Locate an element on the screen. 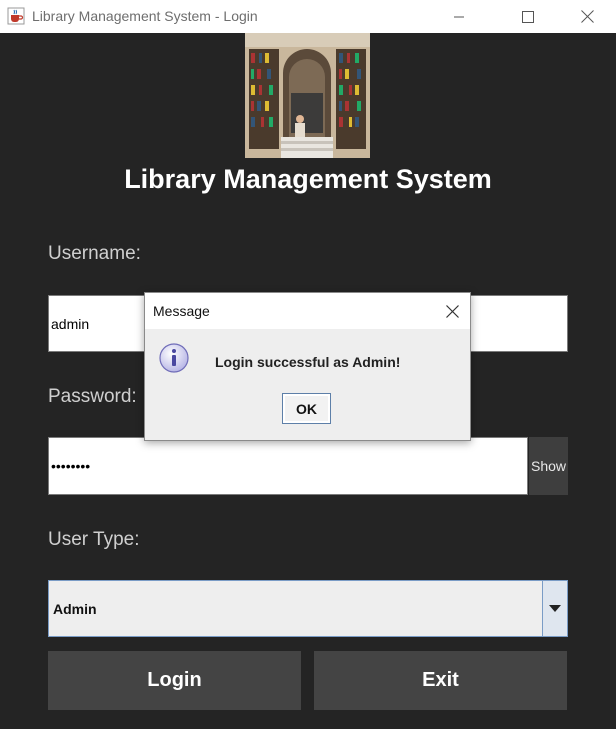 The width and height of the screenshot is (616, 729). maximize-icon is located at coordinates (528, 16).